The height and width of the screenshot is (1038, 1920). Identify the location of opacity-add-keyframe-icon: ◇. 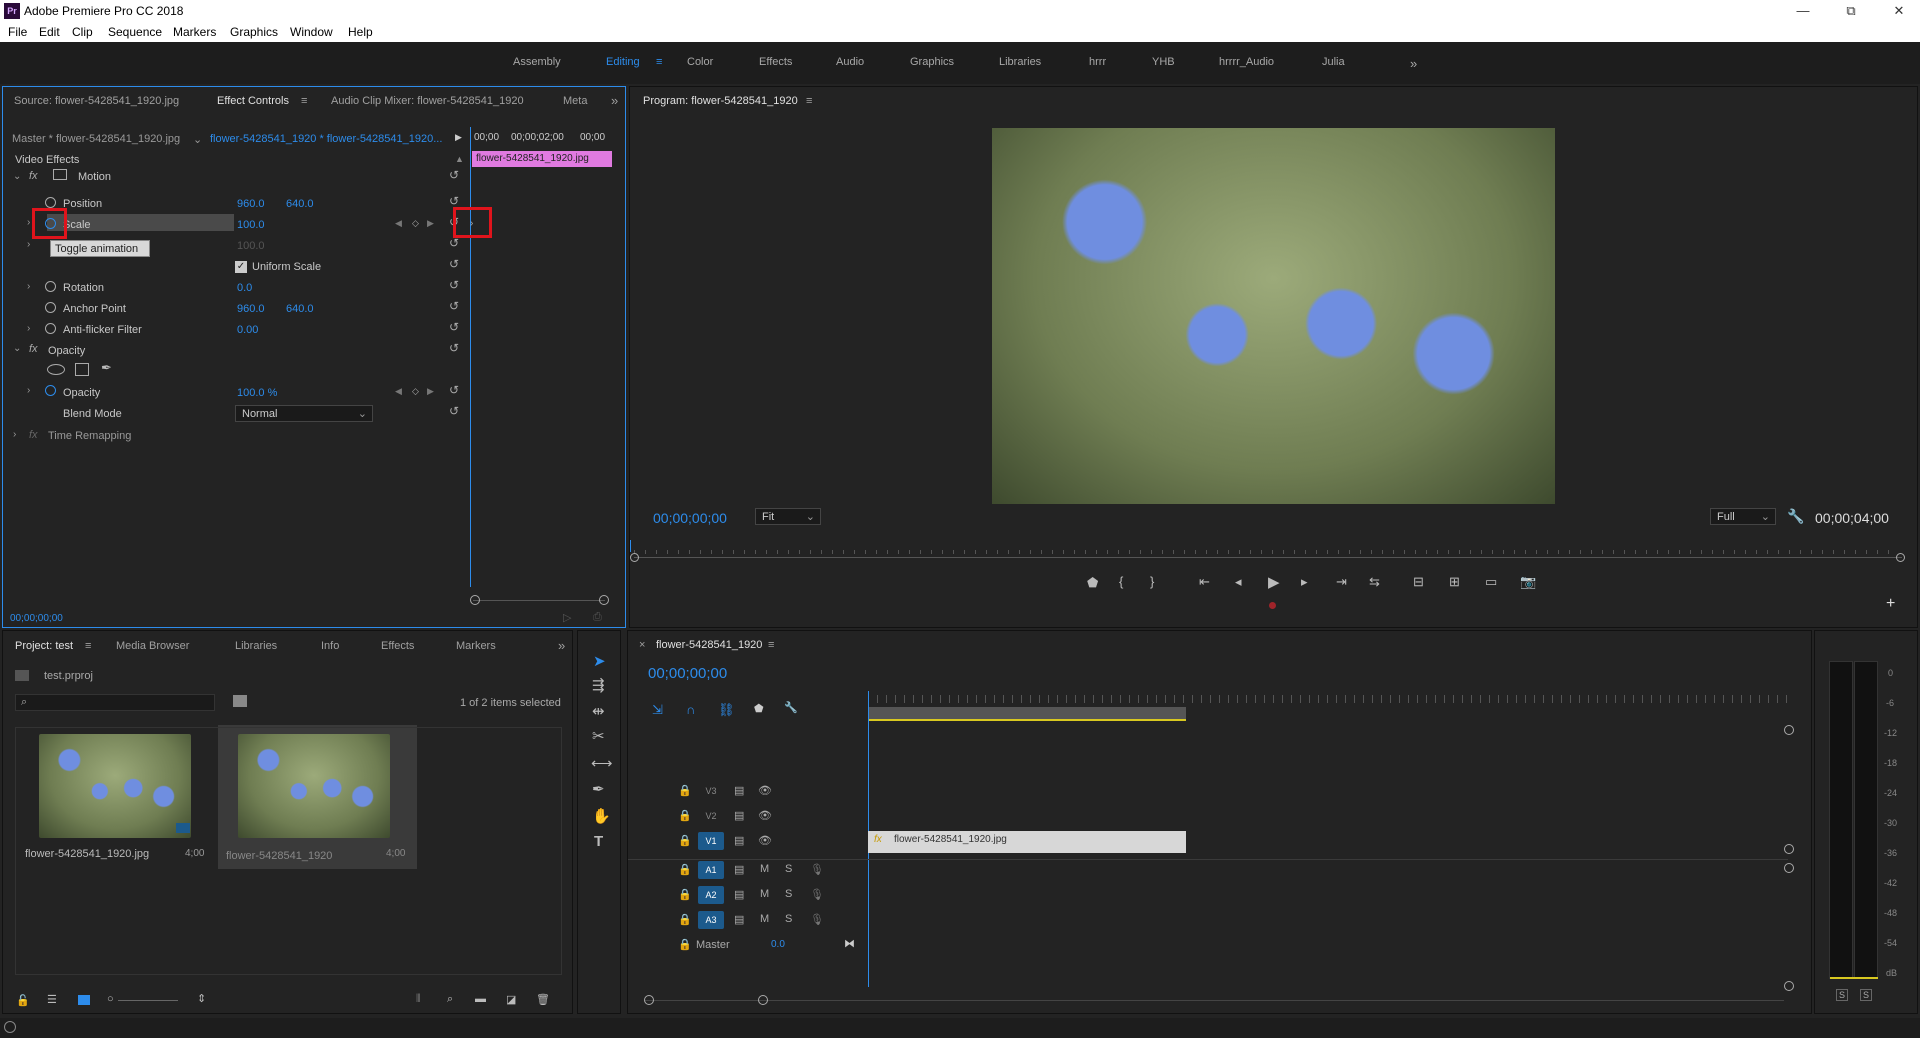
(415, 391).